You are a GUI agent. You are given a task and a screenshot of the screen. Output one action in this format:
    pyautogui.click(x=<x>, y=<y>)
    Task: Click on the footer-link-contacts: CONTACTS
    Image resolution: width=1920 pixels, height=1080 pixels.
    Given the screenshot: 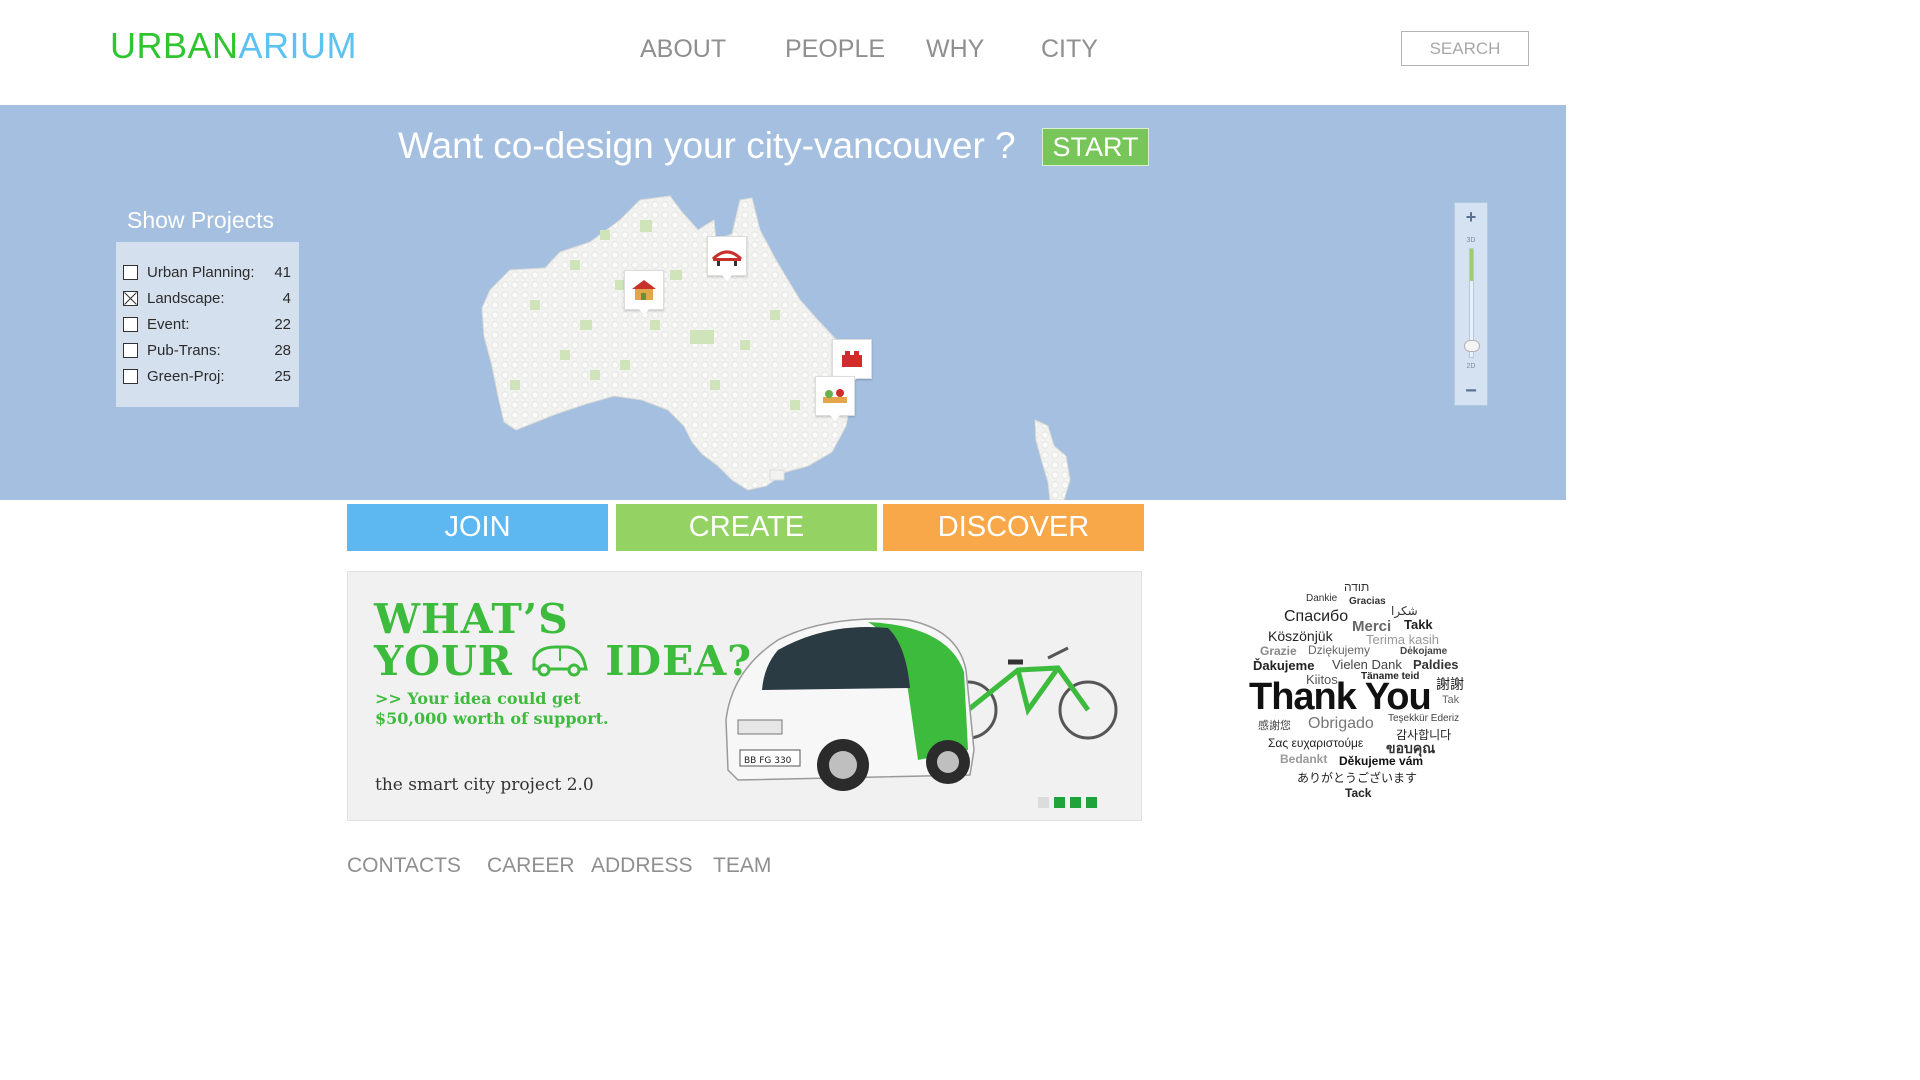 What is the action you would take?
    pyautogui.click(x=404, y=866)
    